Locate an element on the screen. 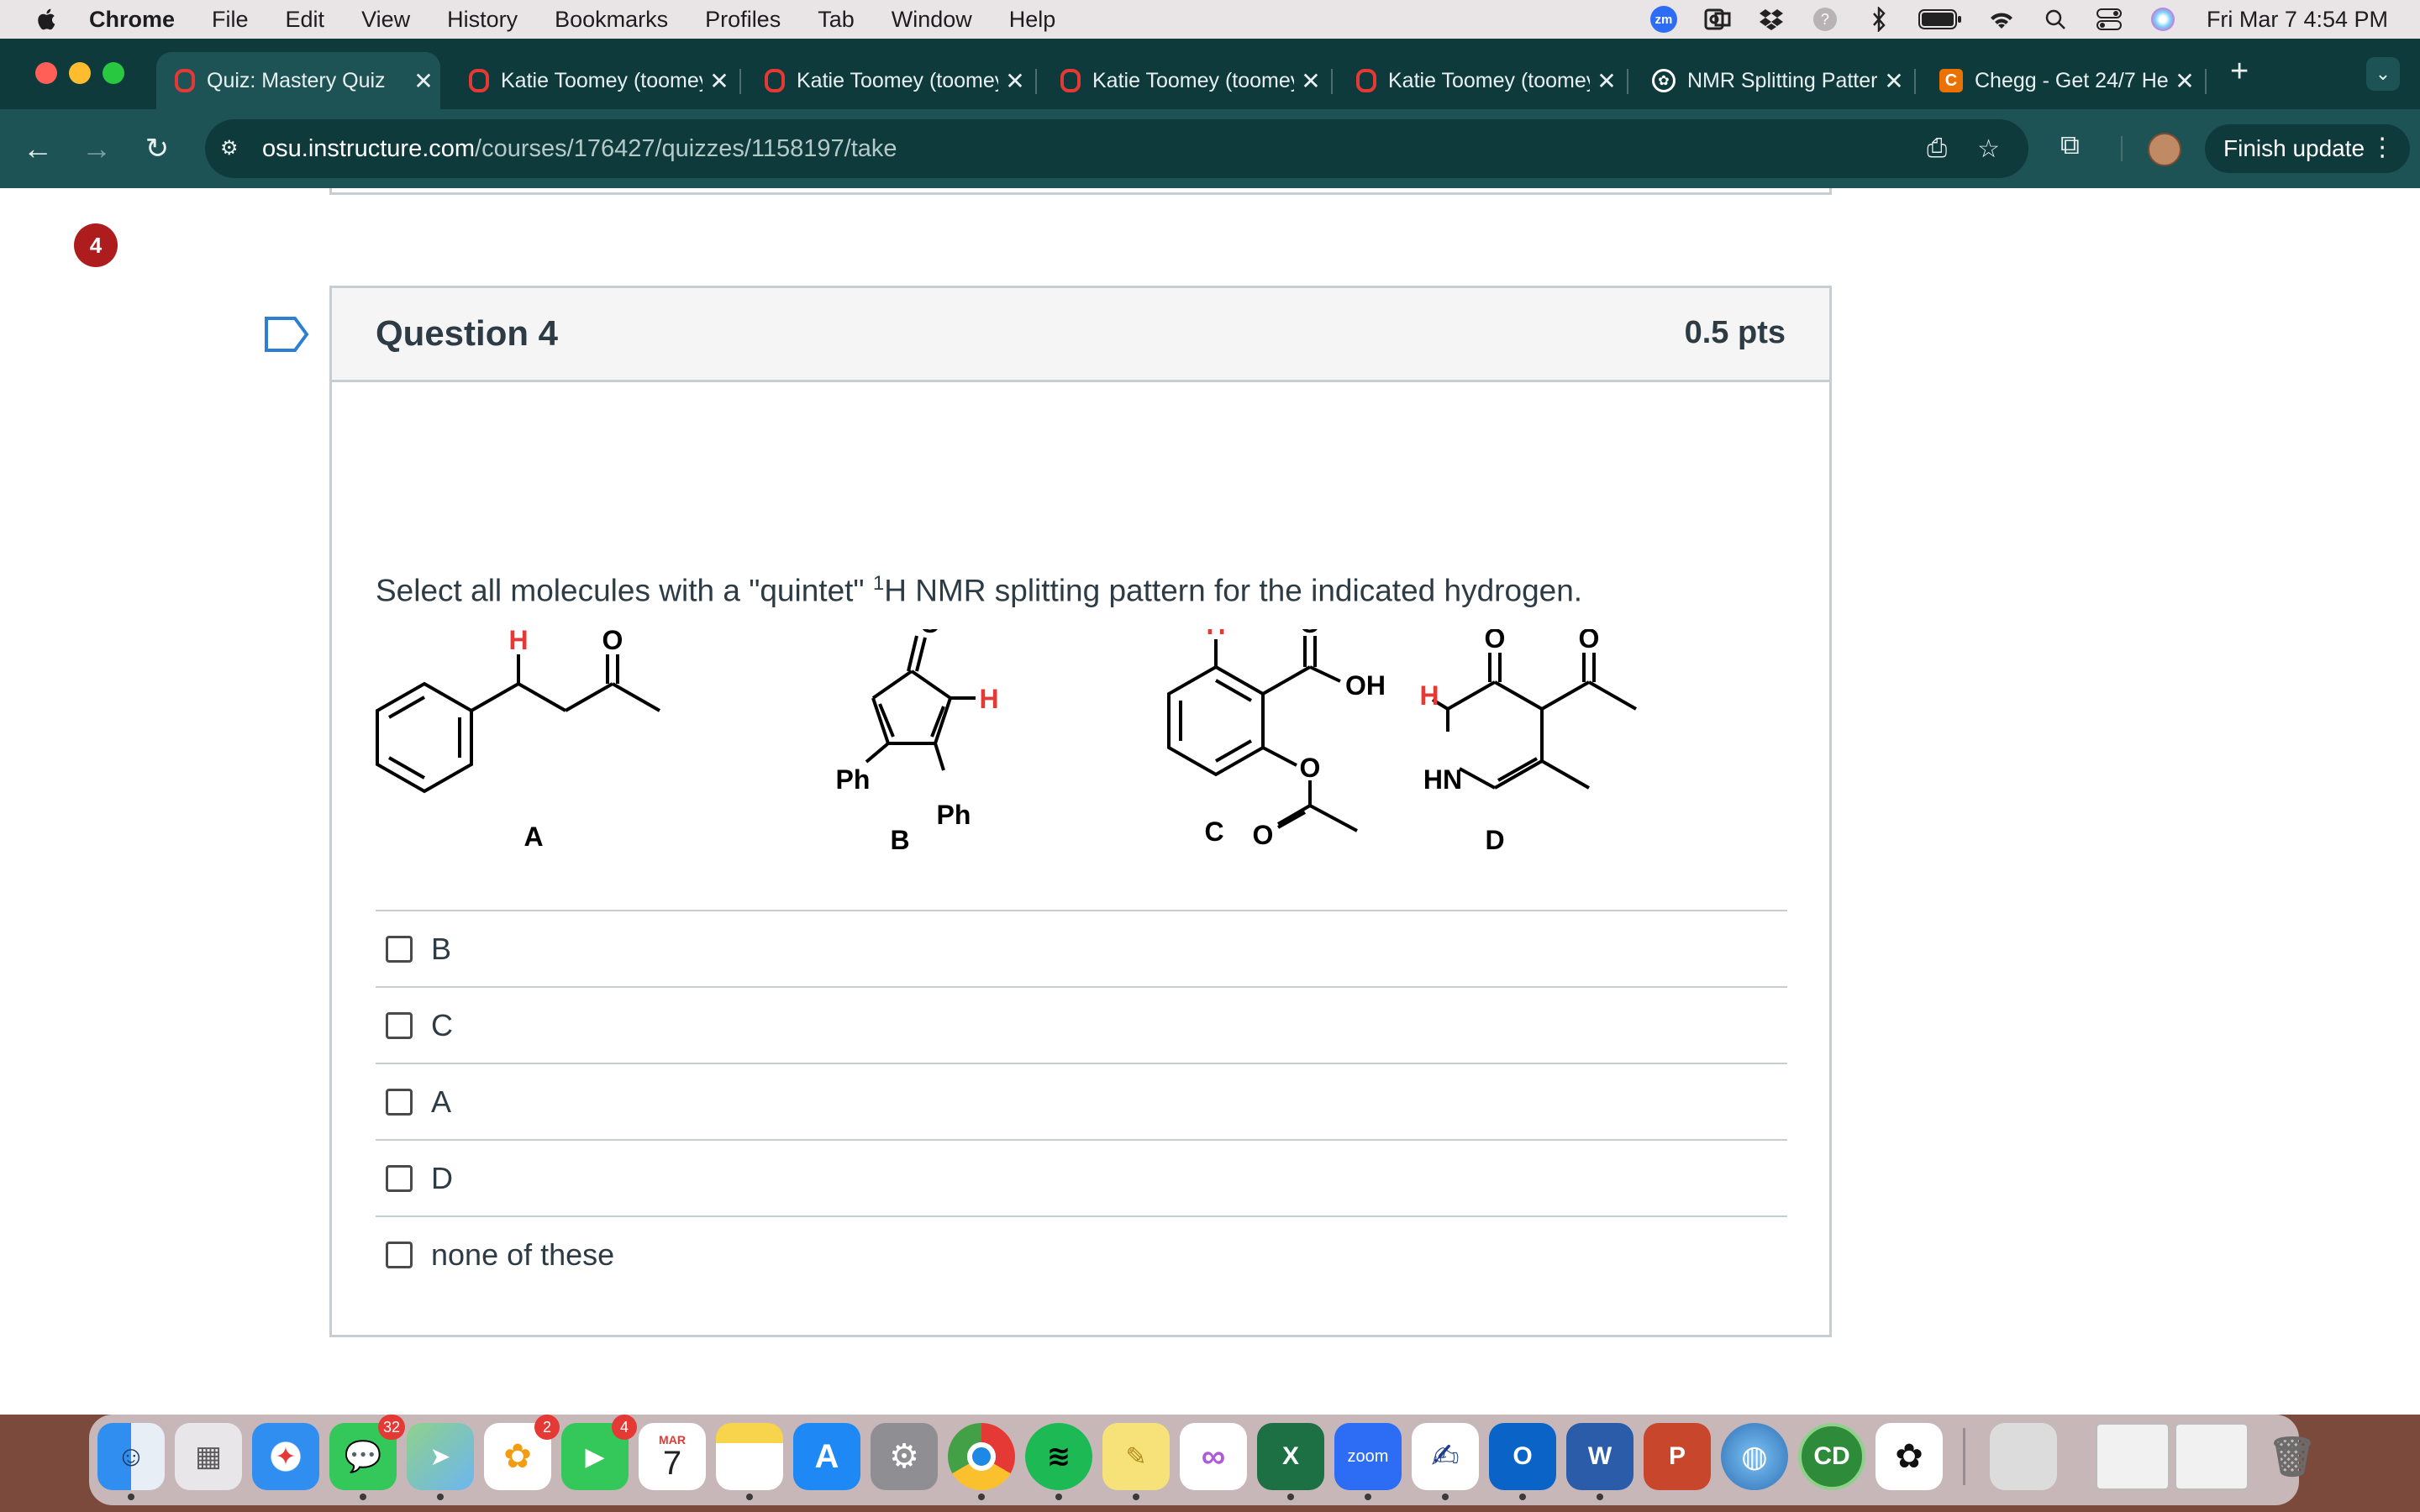  highlighted-hydrogen-label: H is located at coordinates (989, 699).